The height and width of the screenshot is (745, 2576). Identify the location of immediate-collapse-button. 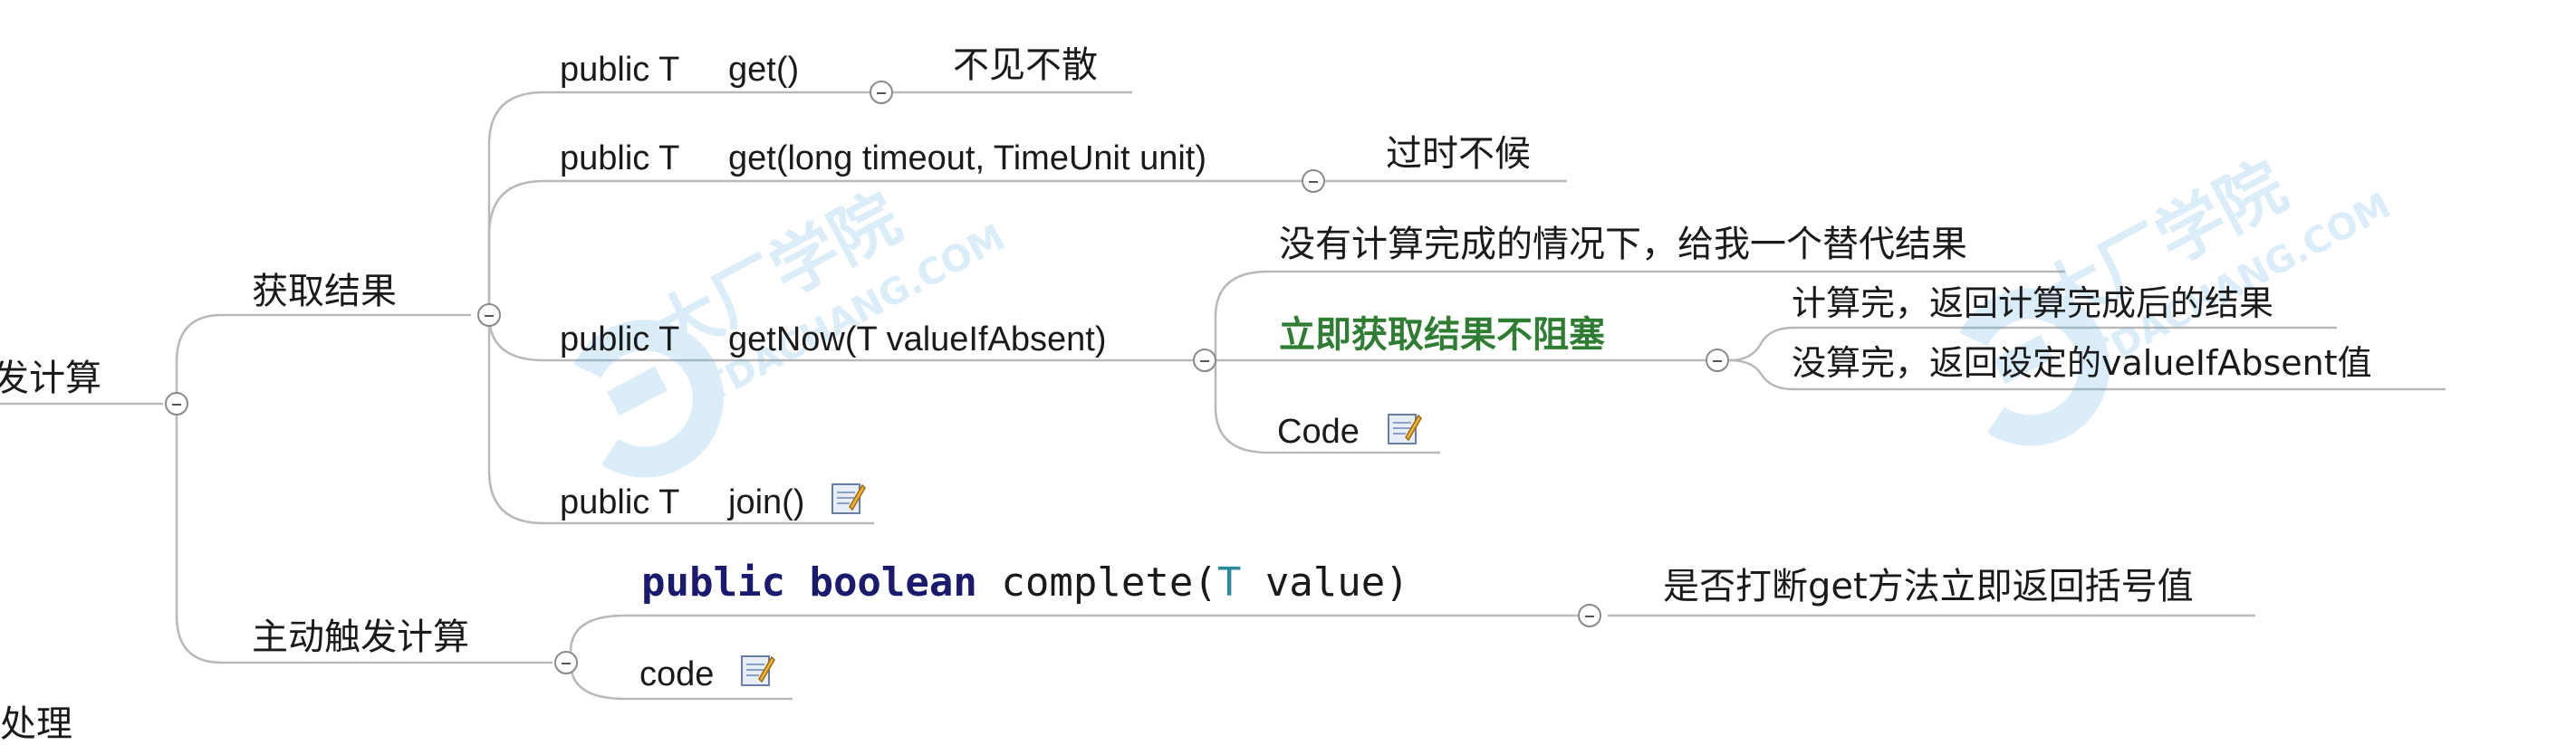
(1717, 360).